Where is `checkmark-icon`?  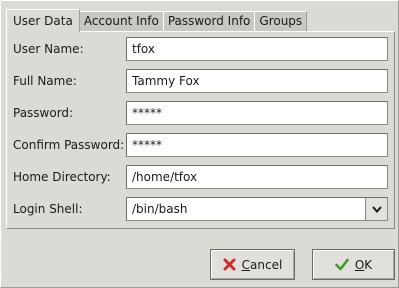 checkmark-icon is located at coordinates (342, 264).